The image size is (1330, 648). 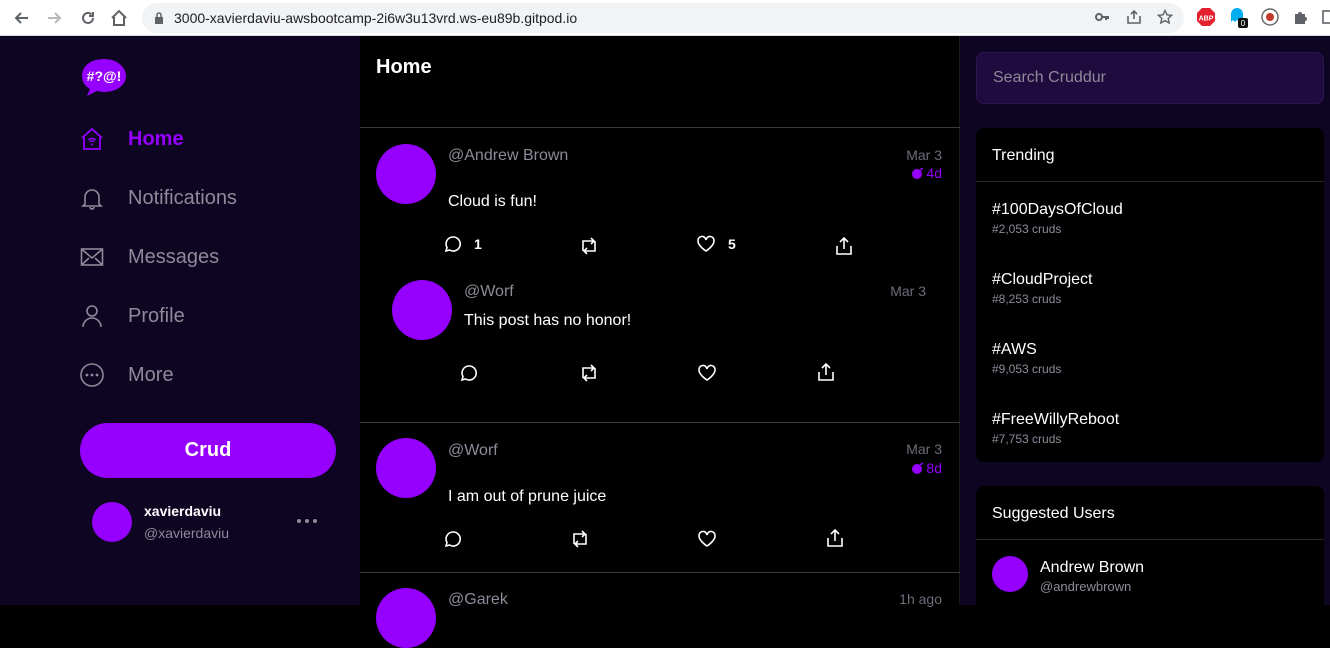 I want to click on suggested-user-handle: @andrewbrown, so click(x=1086, y=586).